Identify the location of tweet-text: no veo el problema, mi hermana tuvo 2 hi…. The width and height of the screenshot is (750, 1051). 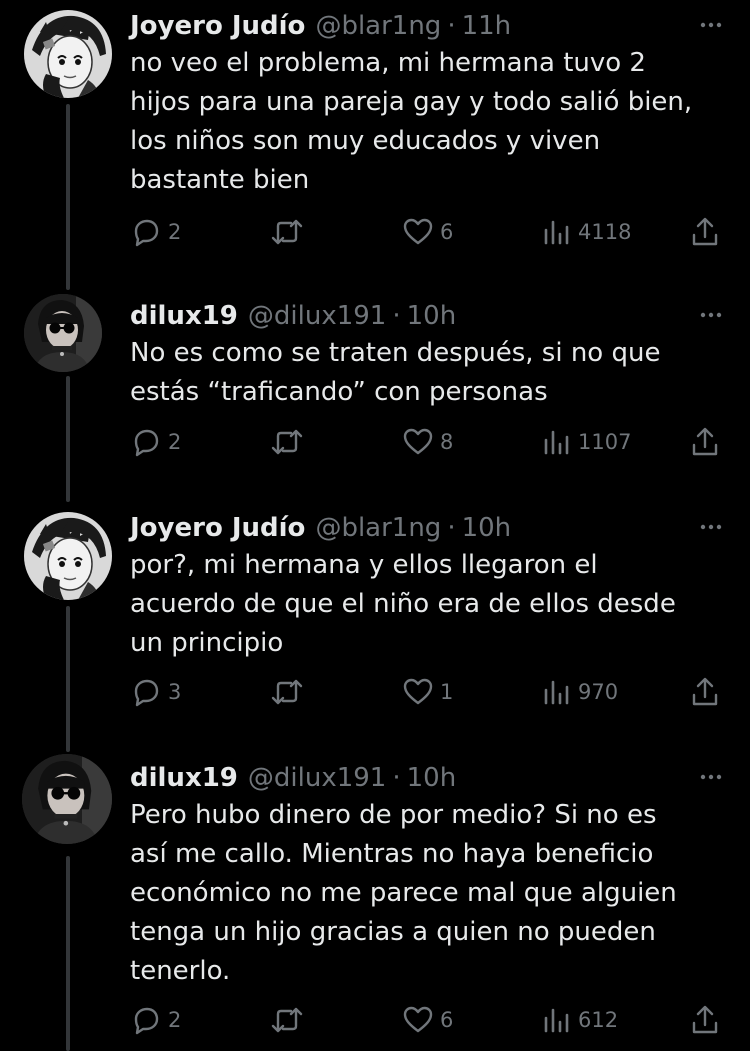
(411, 121).